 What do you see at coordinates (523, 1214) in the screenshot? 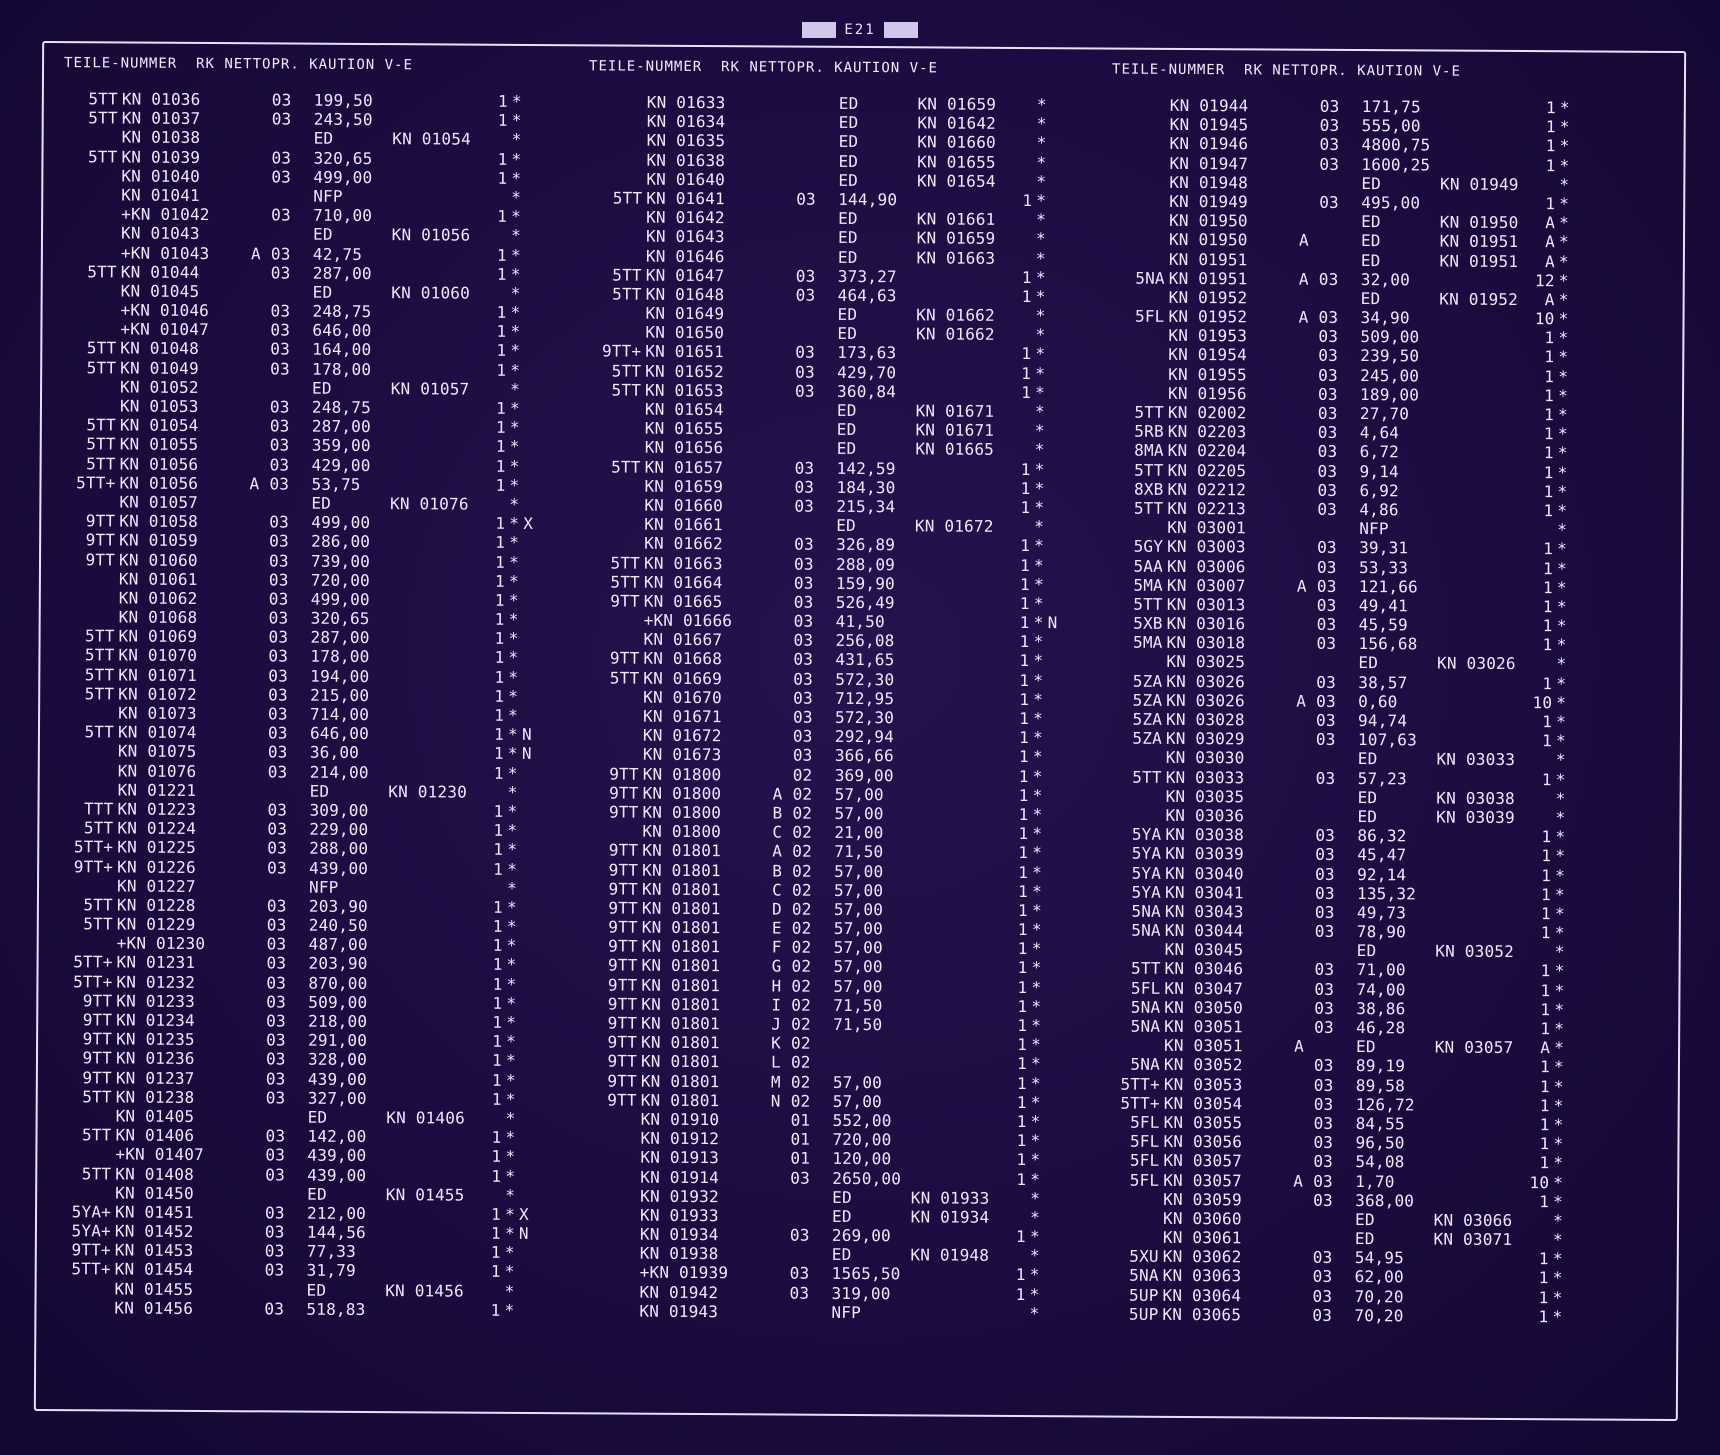
I see `flag: X` at bounding box center [523, 1214].